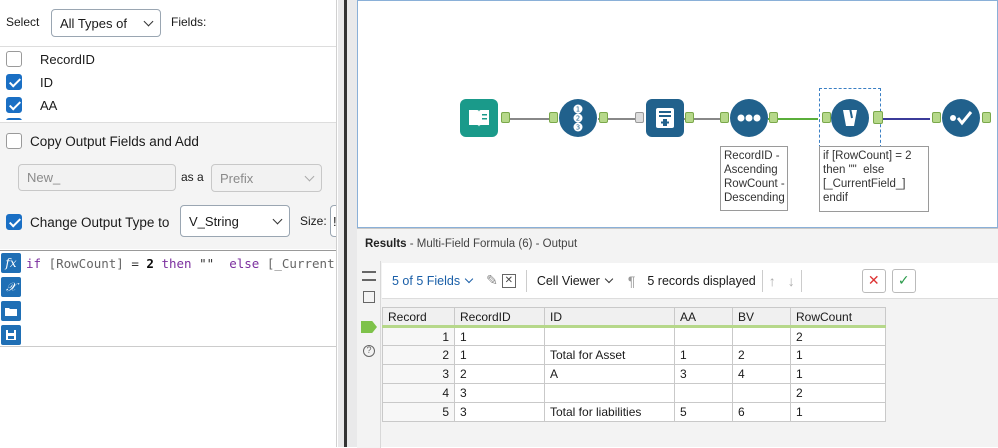  What do you see at coordinates (369, 297) in the screenshot?
I see `table-icon` at bounding box center [369, 297].